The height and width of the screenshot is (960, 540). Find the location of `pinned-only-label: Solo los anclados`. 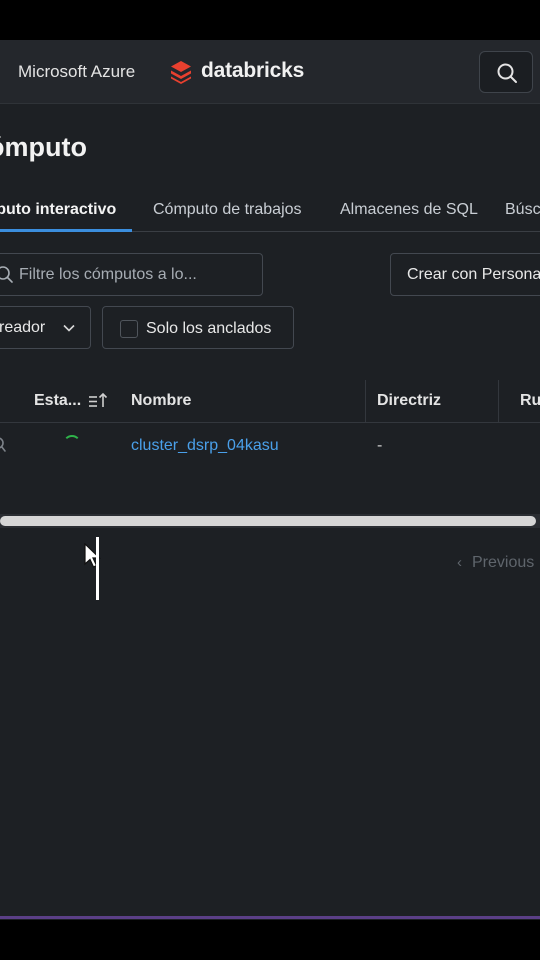

pinned-only-label: Solo los anclados is located at coordinates (209, 328).